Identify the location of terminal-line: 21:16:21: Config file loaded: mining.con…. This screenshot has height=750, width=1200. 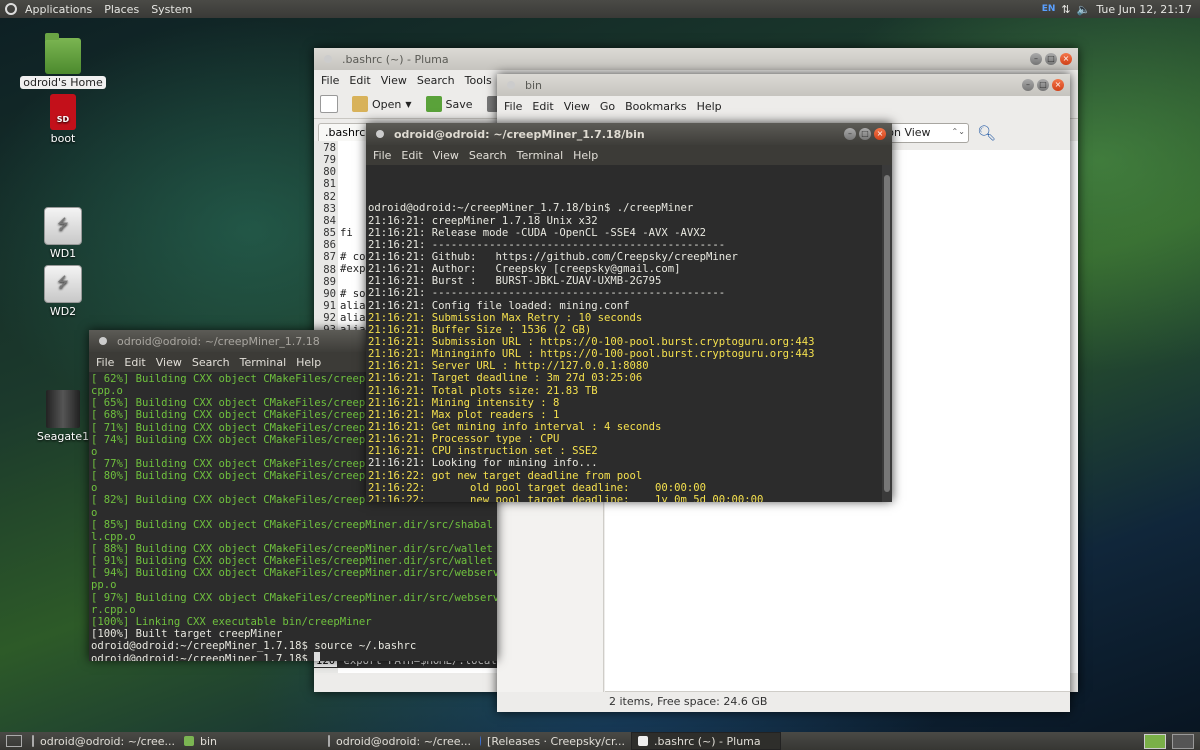
(499, 305).